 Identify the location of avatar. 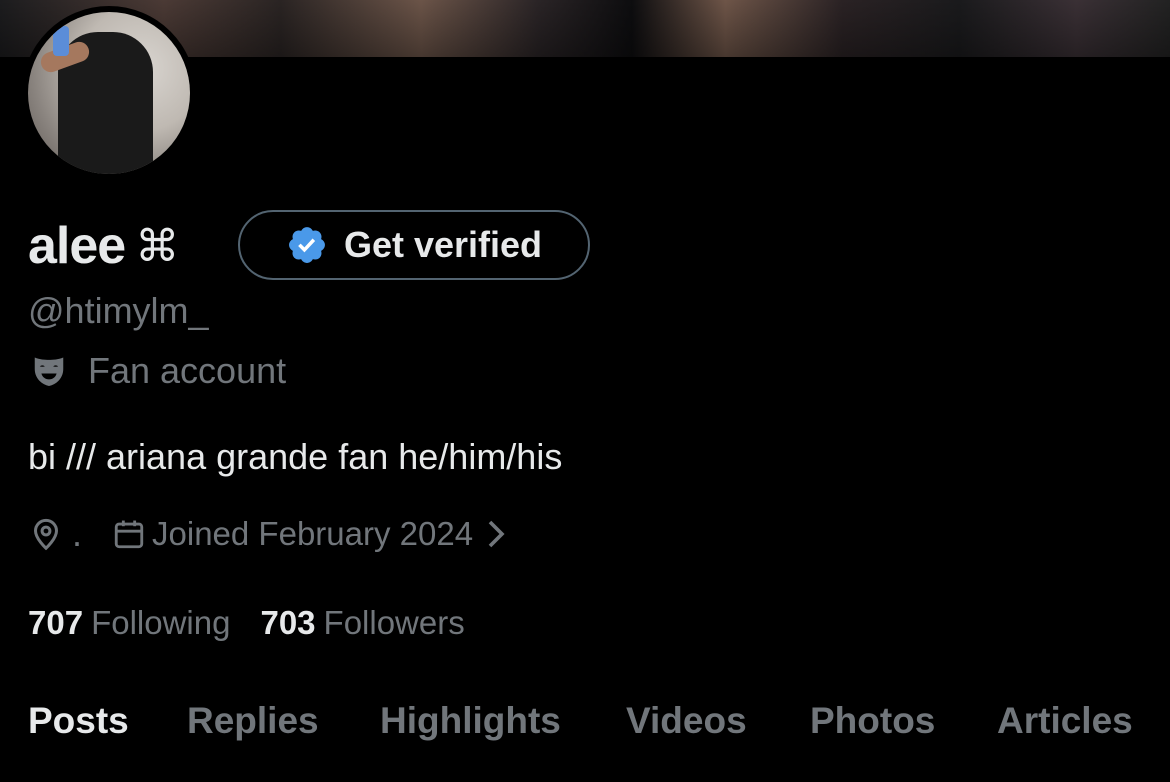
(109, 93).